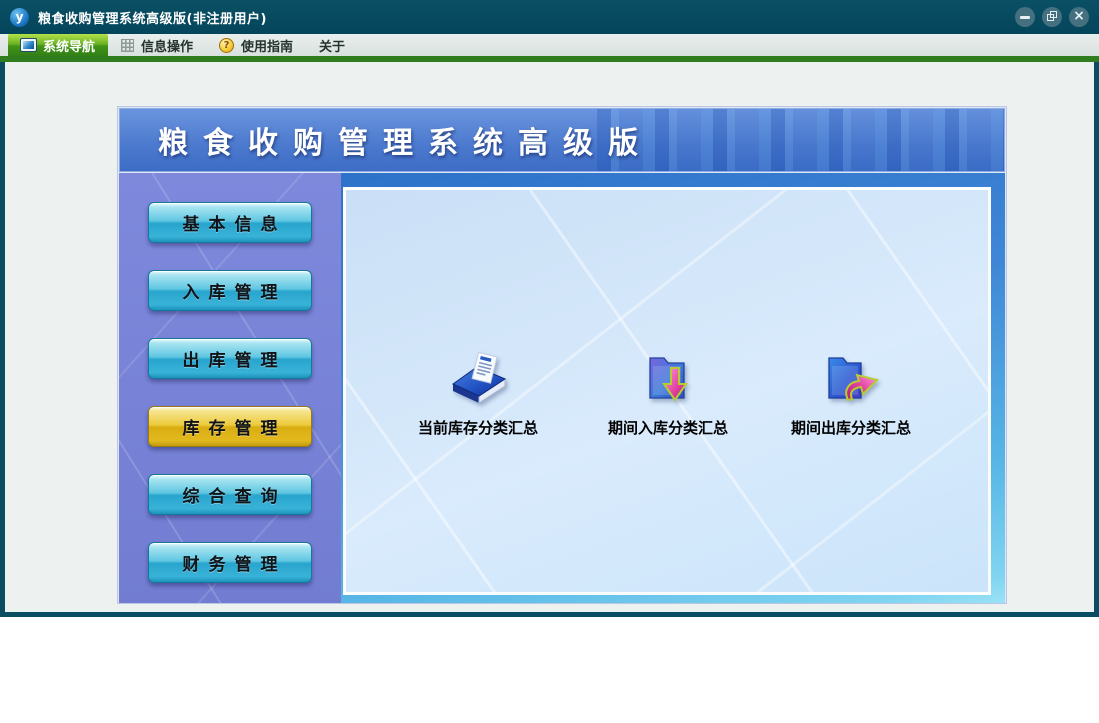 Image resolution: width=1099 pixels, height=723 pixels. Describe the element at coordinates (668, 377) in the screenshot. I see `folder-arrow-down-icon` at that location.